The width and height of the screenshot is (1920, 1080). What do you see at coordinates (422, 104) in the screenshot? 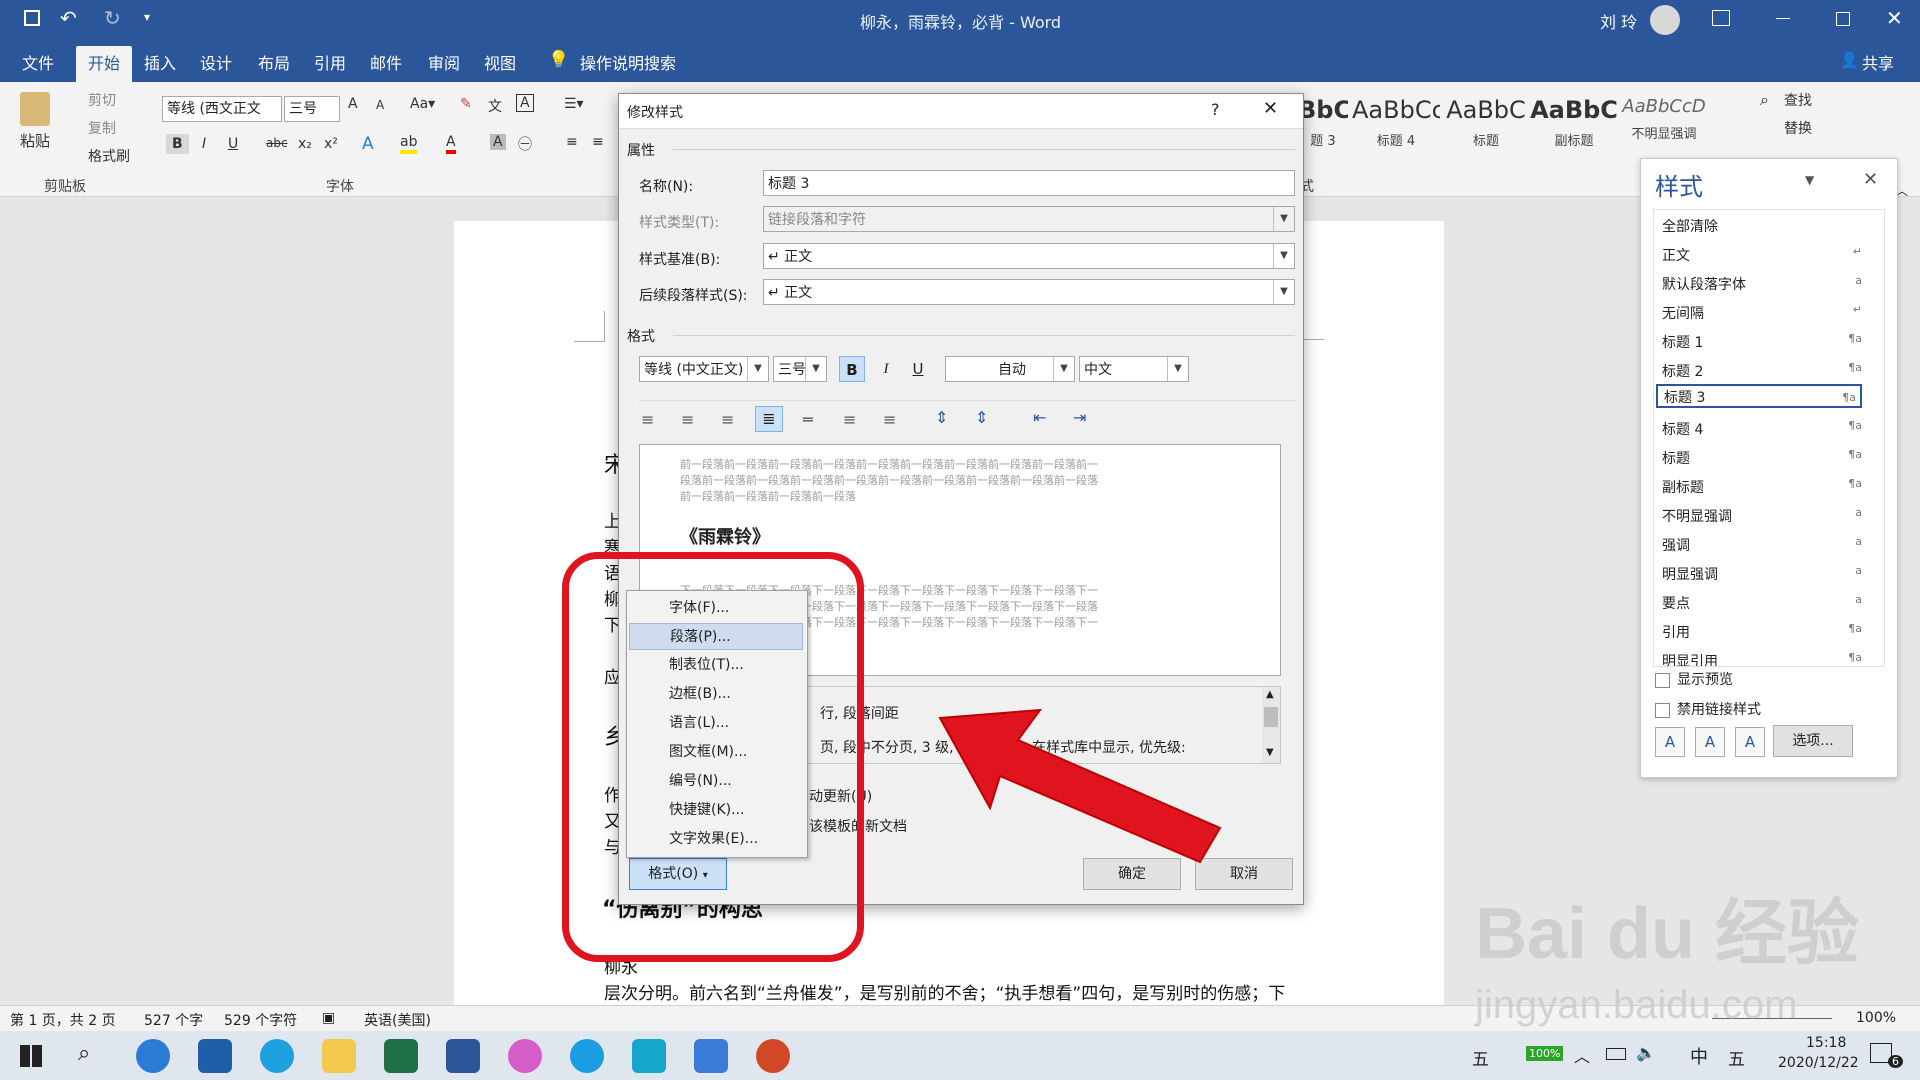
I see `change-case-icon: Aa▾` at bounding box center [422, 104].